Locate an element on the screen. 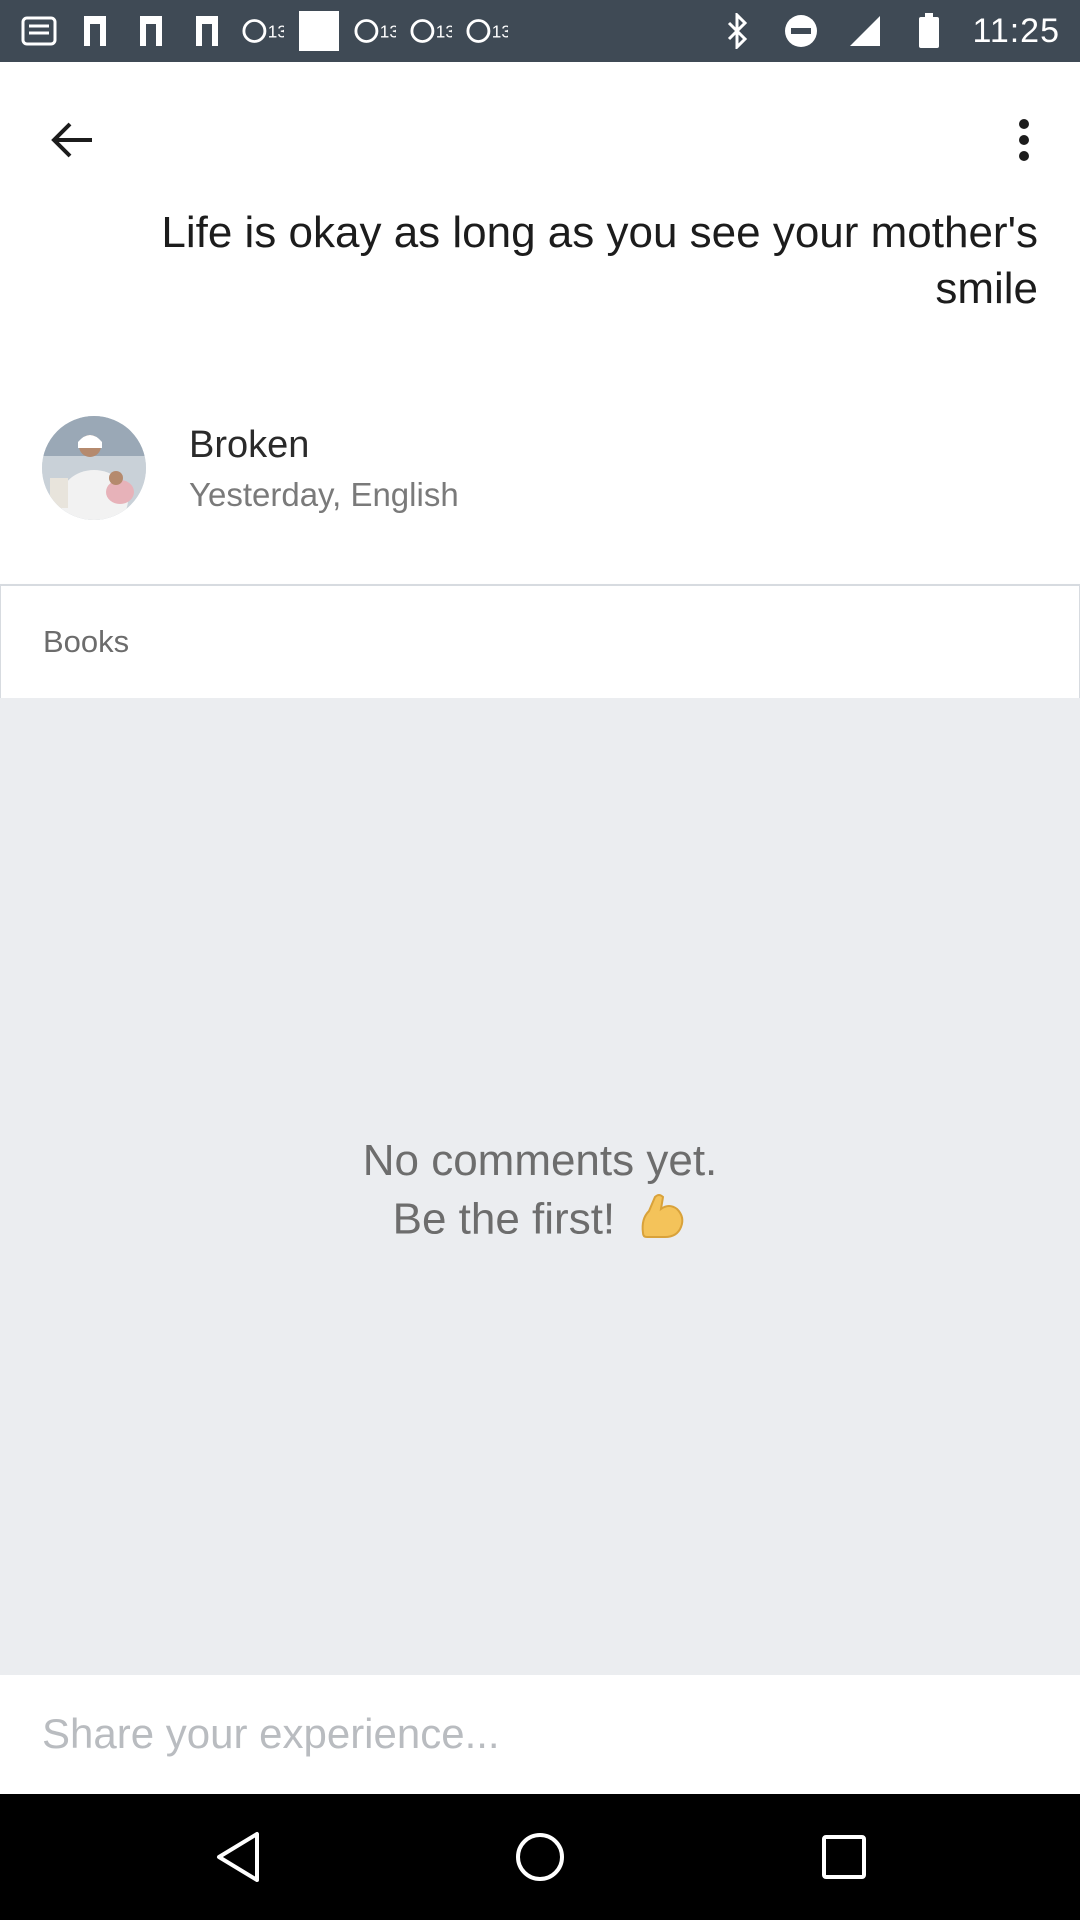 The height and width of the screenshot is (1920, 1080). nav-home-button is located at coordinates (540, 1857).